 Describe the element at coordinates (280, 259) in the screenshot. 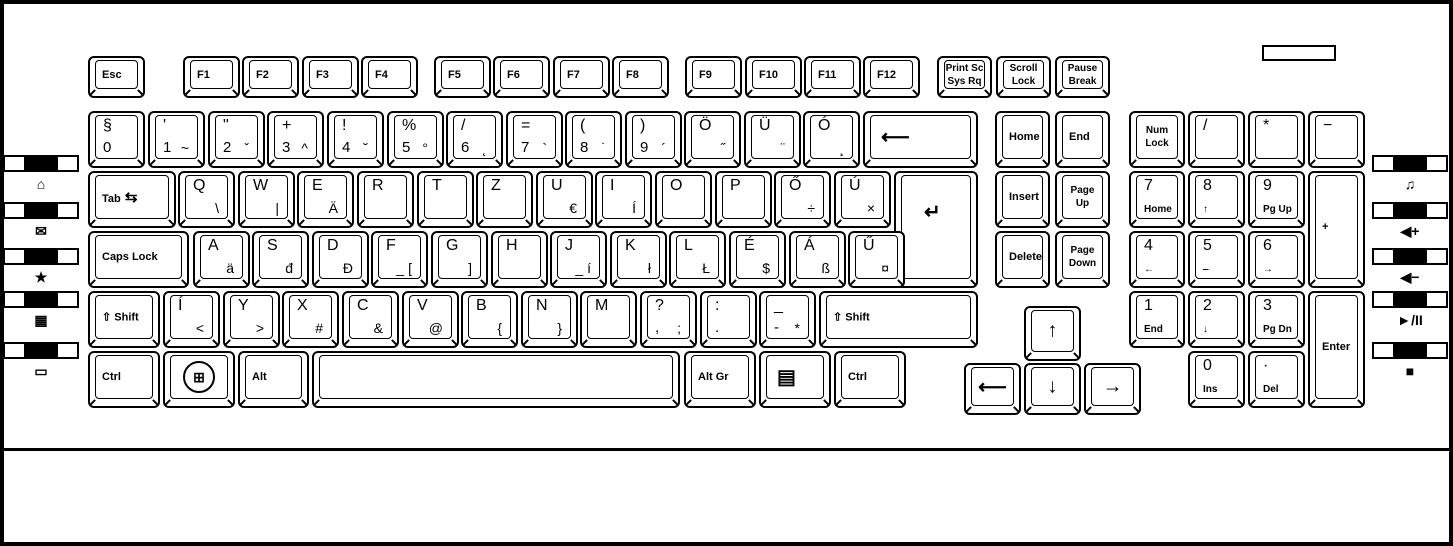

I see `key-s: Sđ` at that location.